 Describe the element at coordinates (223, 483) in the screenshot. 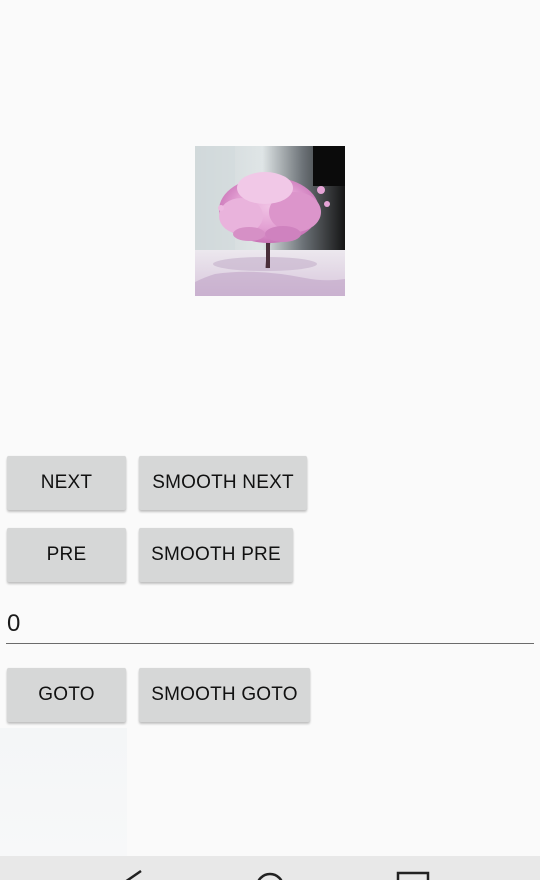

I see `smooth-next-button: SMOOTH NEXT` at that location.